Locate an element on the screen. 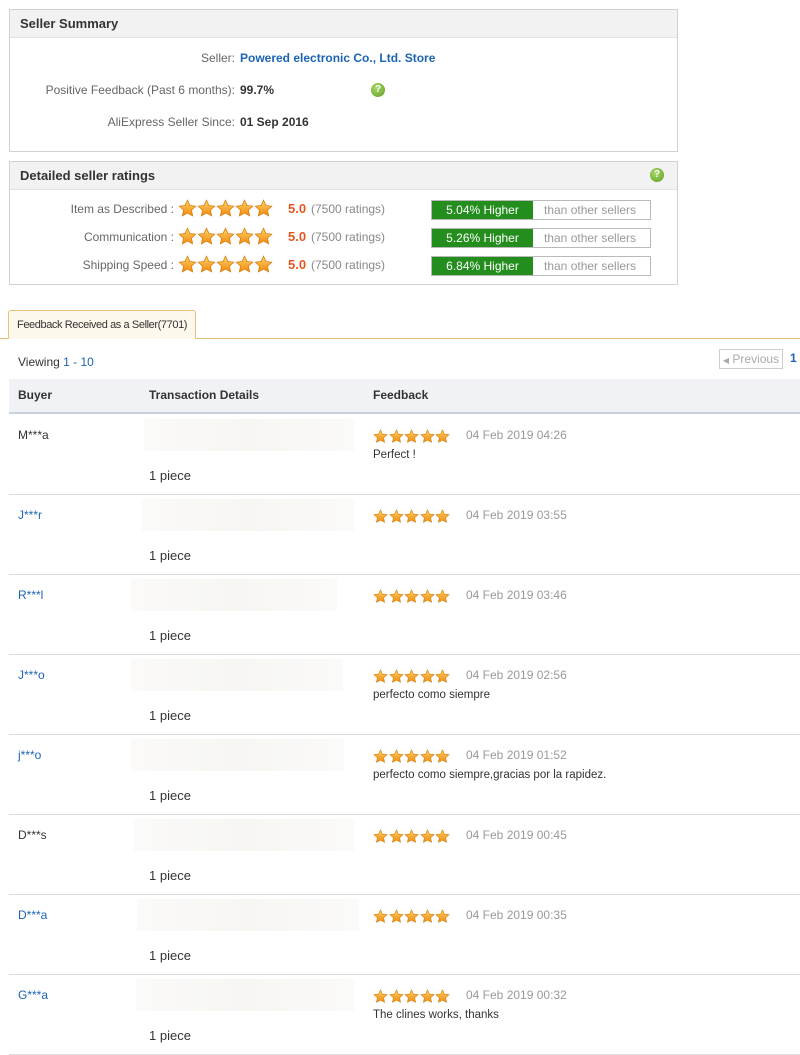 This screenshot has width=800, height=1055. feedback-date: 04 Feb 2019 00:32 is located at coordinates (516, 995).